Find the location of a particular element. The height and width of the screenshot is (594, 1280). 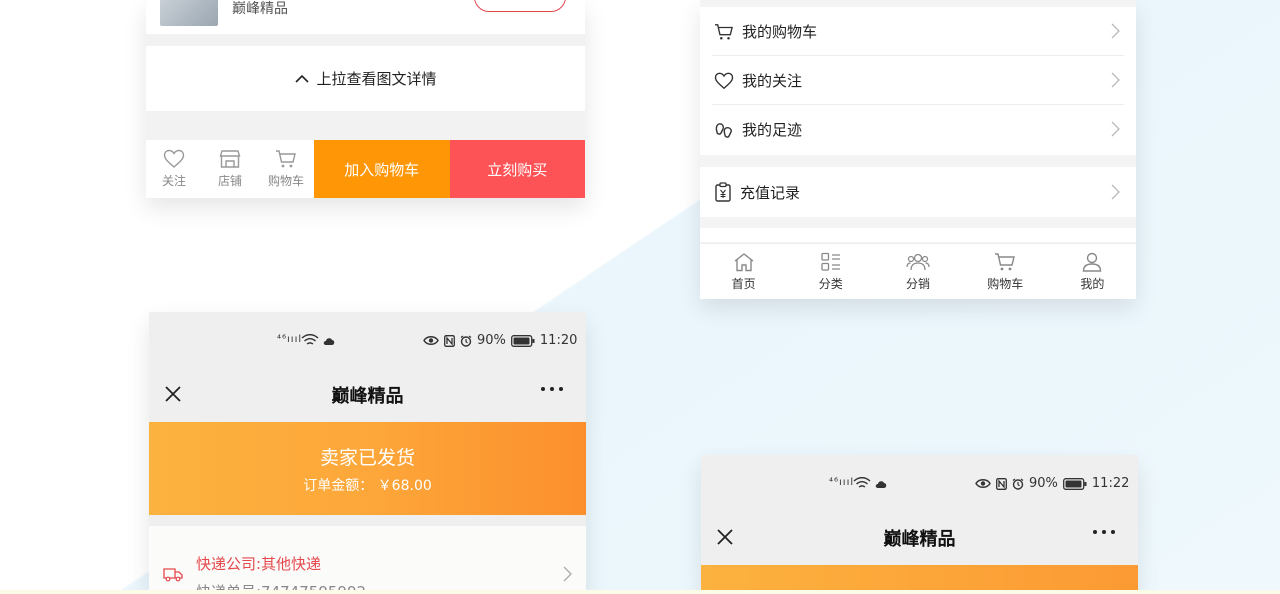

footprint-icon is located at coordinates (724, 130).